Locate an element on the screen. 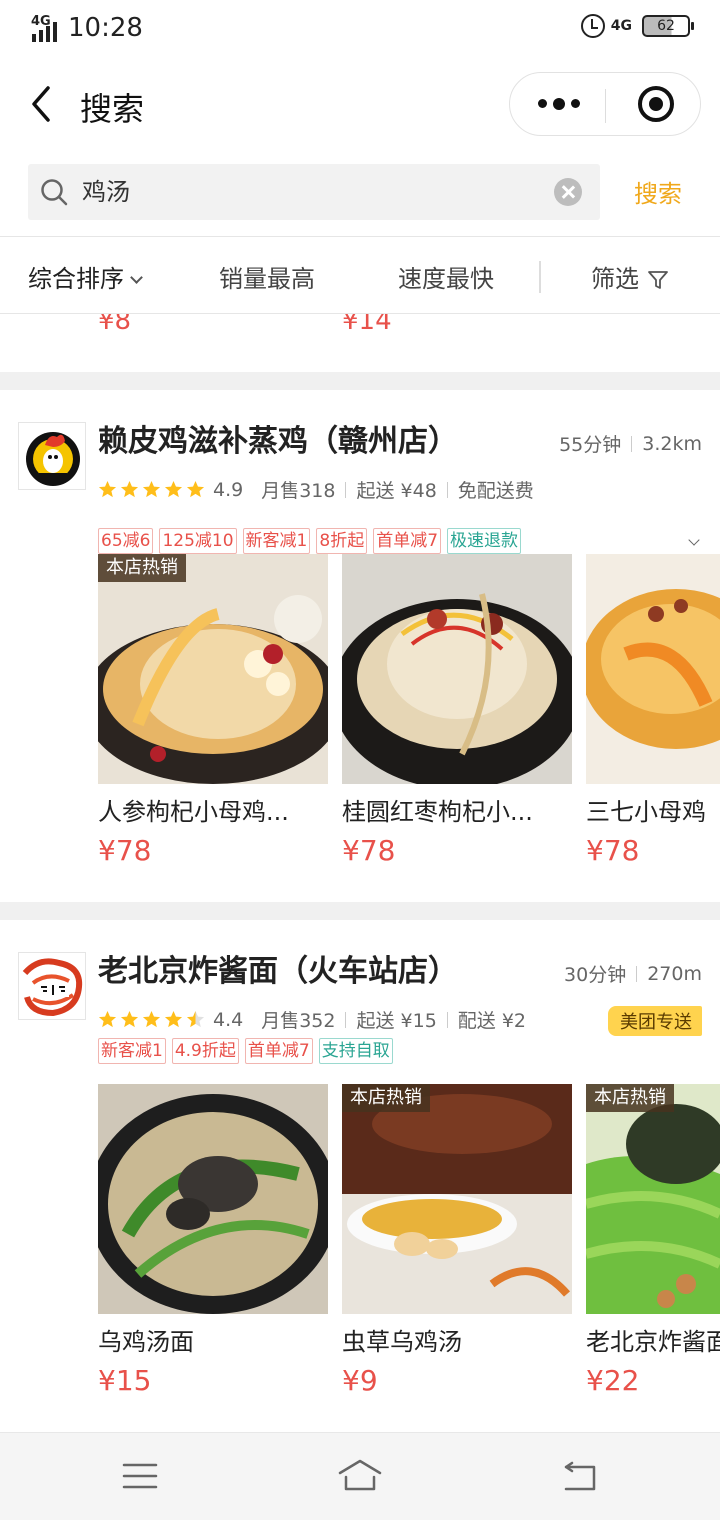  rating-value: 4.4 is located at coordinates (228, 1019).